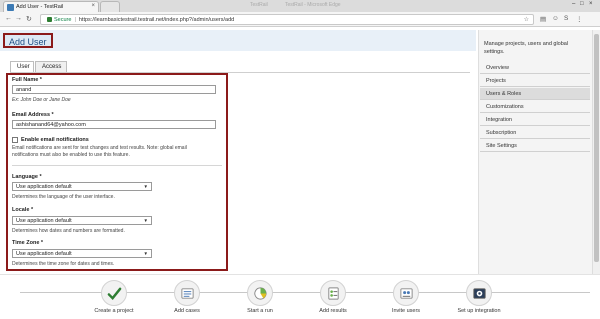 This screenshot has width=600, height=319. I want to click on integration-icon, so click(479, 293).